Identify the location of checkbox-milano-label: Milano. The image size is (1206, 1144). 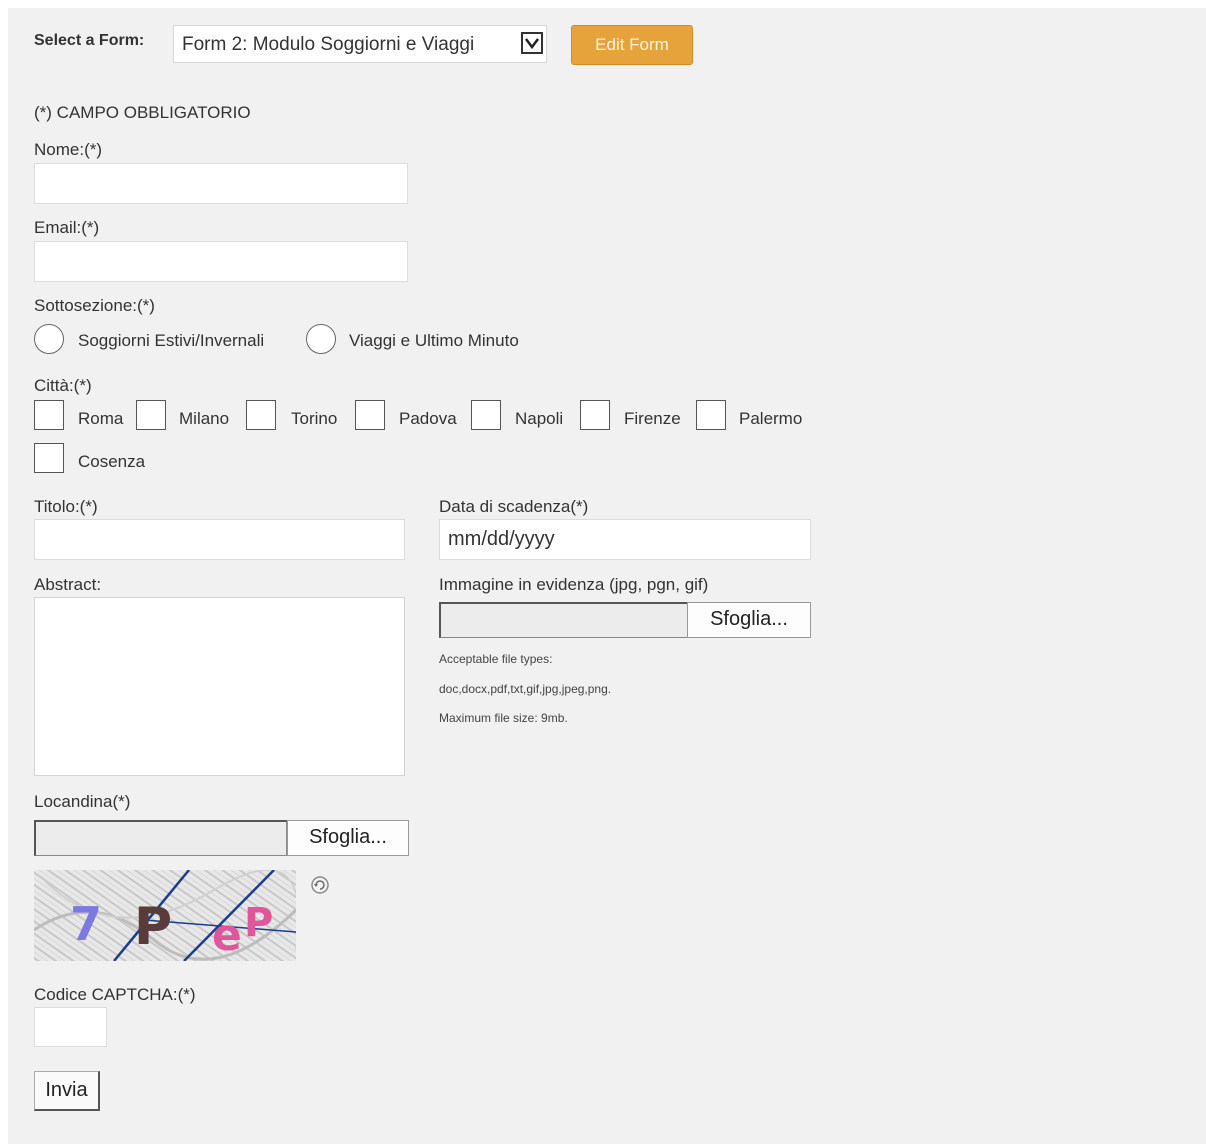
(204, 418).